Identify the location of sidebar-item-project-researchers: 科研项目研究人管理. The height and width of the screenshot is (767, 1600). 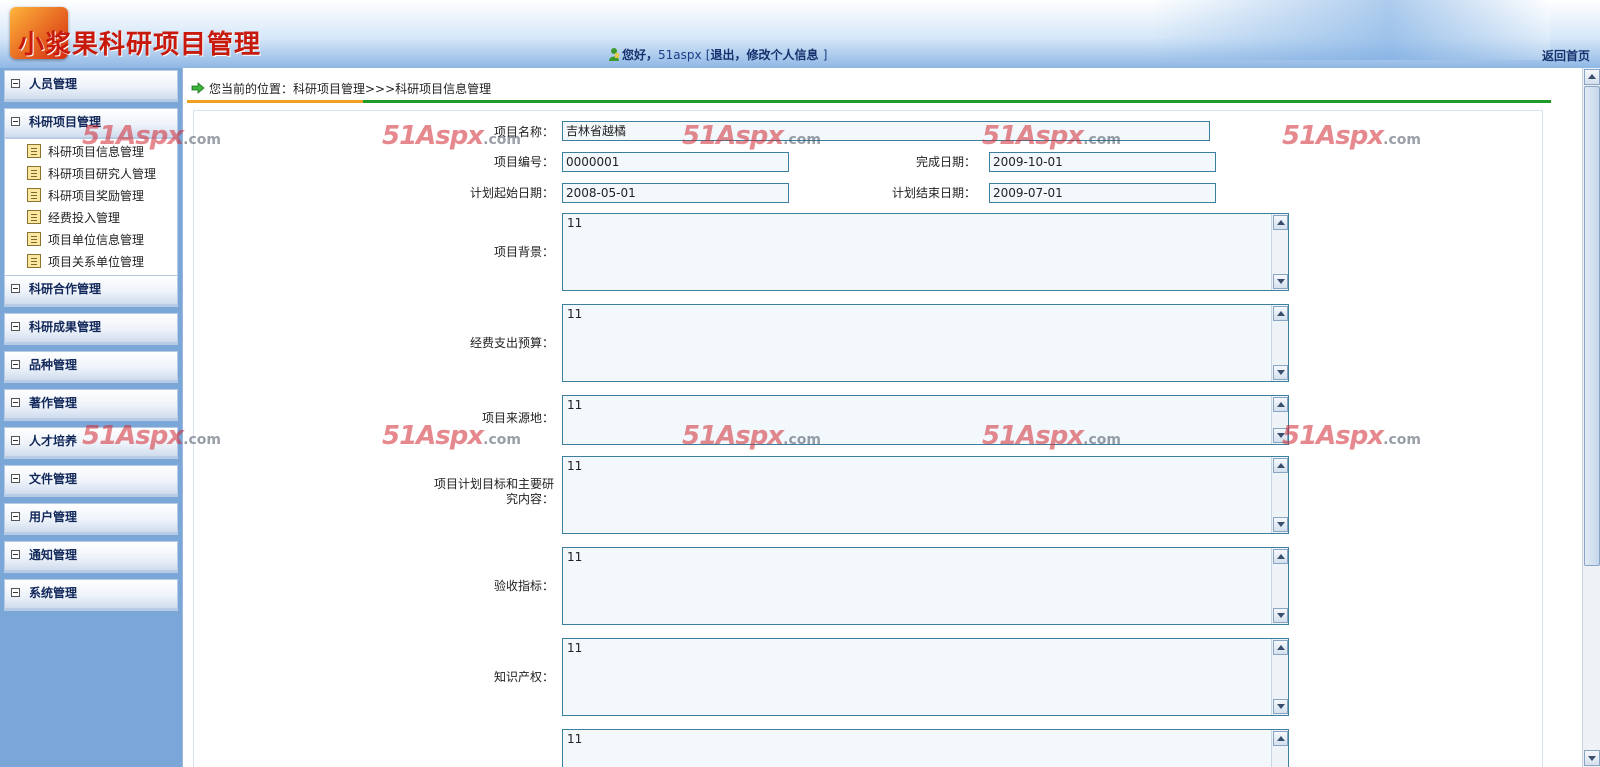
(91, 174).